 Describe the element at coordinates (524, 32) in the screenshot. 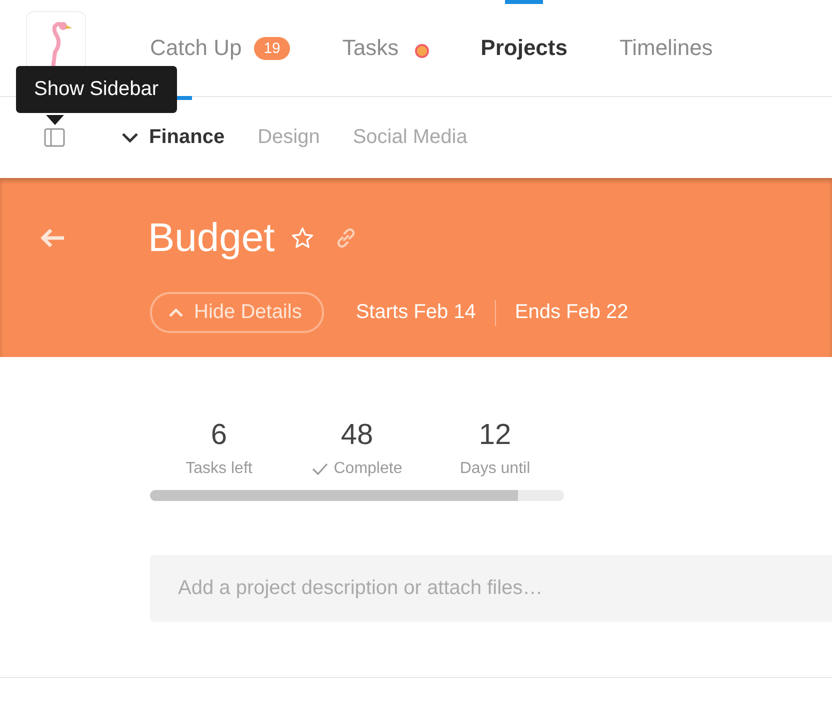

I see `nav-tab: Projects` at that location.